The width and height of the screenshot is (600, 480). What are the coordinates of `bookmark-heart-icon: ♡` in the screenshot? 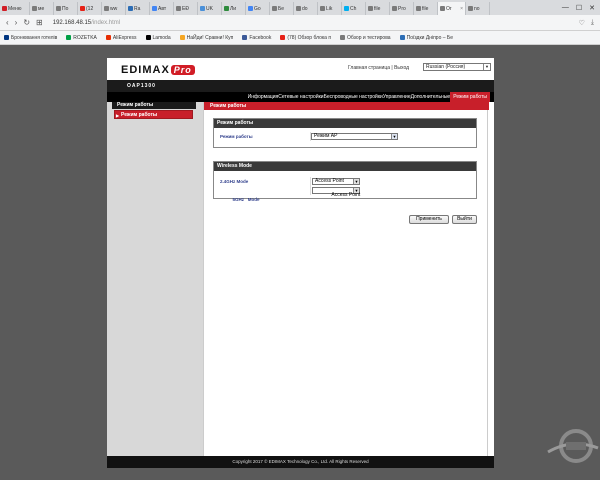 It's located at (582, 23).